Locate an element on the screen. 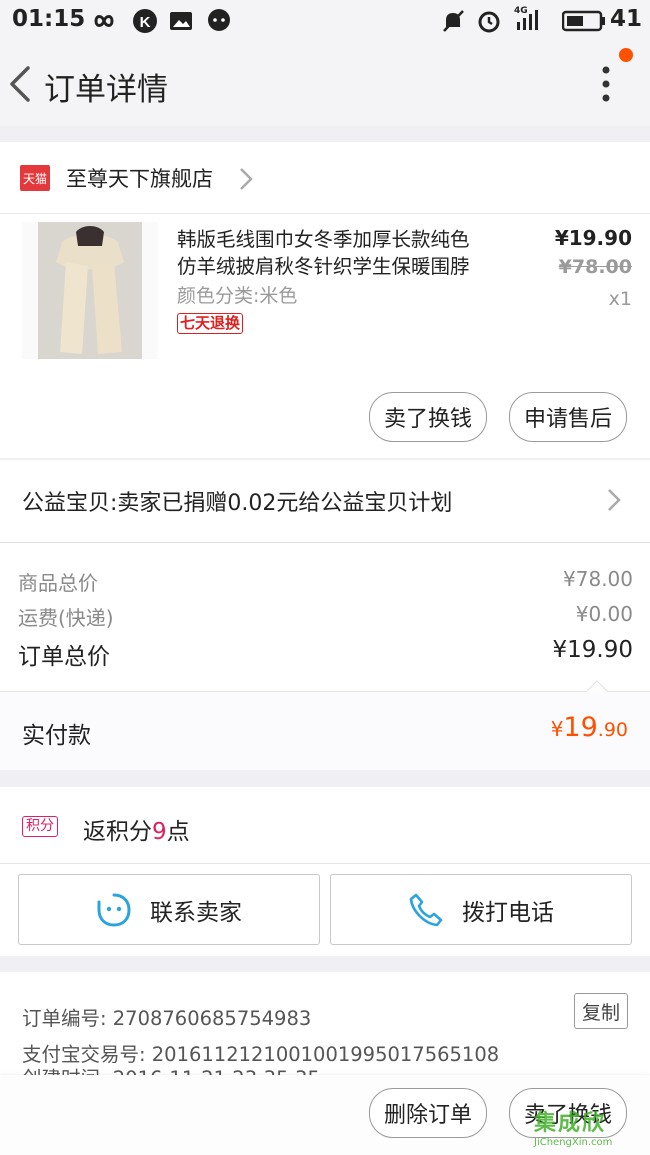  signal-icon is located at coordinates (527, 20).